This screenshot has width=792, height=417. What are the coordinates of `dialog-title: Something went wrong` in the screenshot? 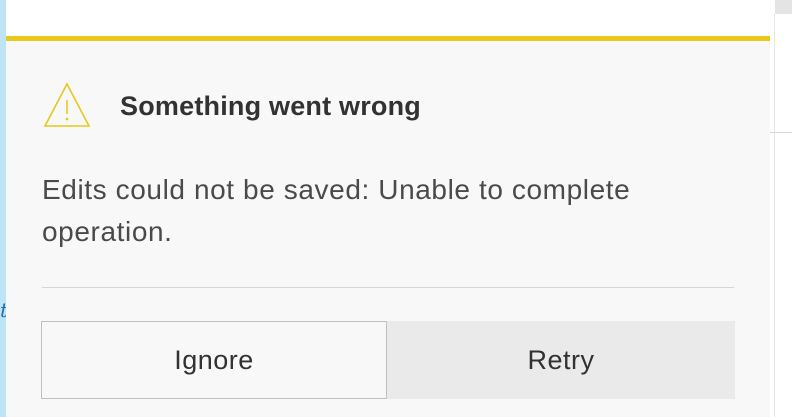 It's located at (270, 105).